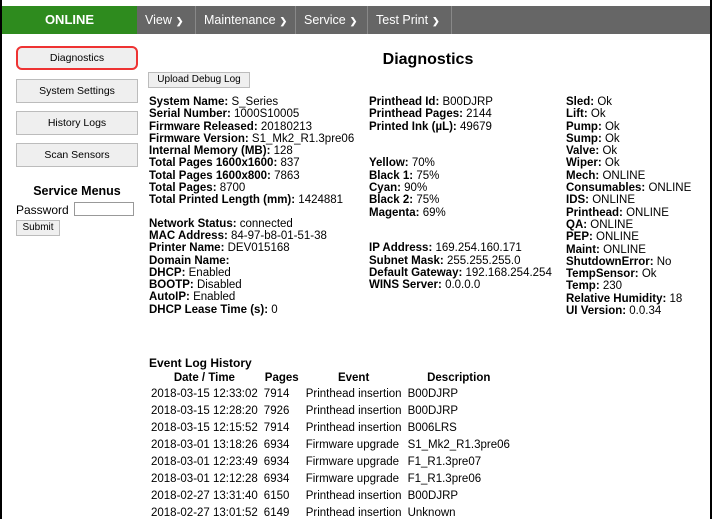 The image size is (718, 521). Describe the element at coordinates (219, 285) in the screenshot. I see `info-value: Disabled` at that location.